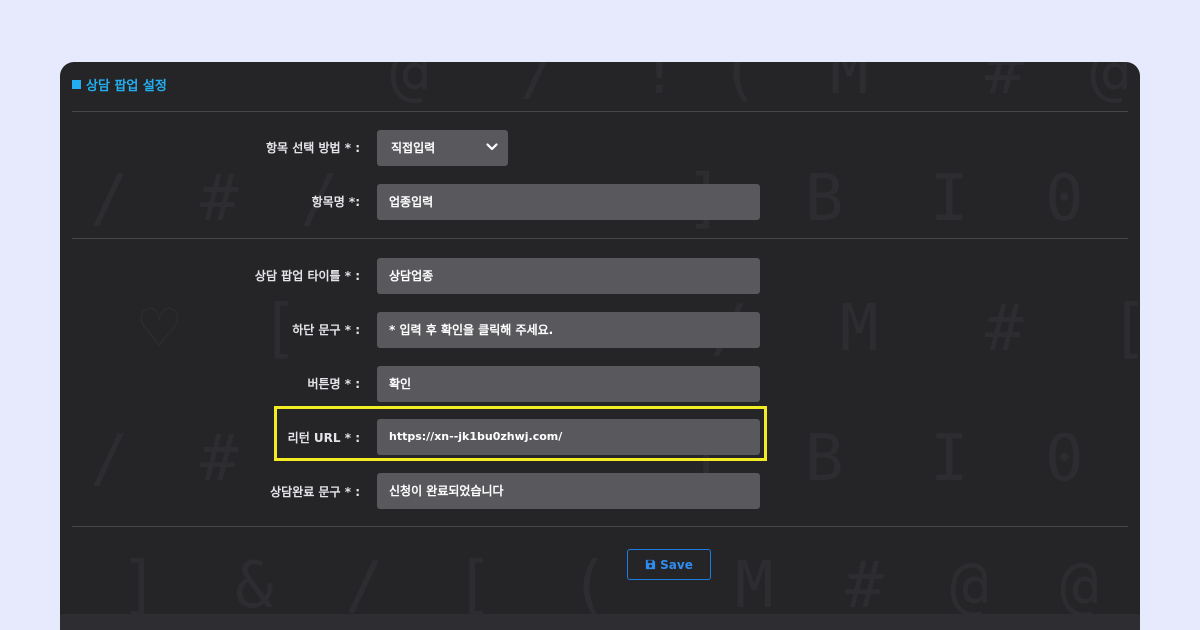 The height and width of the screenshot is (630, 1200). I want to click on complete-text-label: 상담완료 문구 * :, so click(315, 492).